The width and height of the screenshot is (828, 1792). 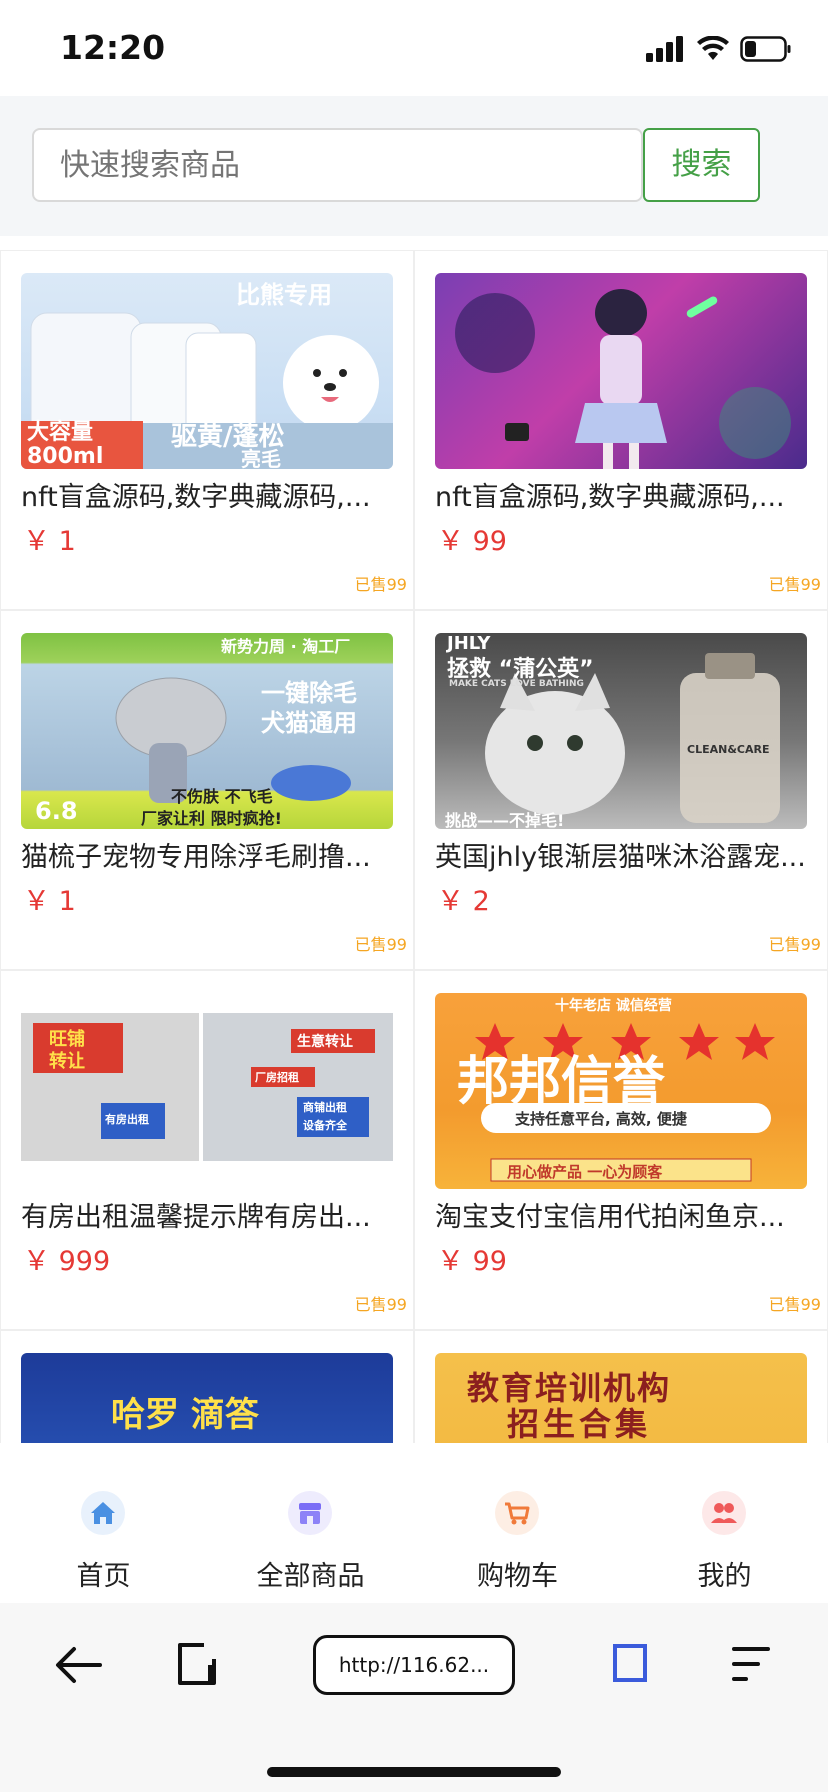 What do you see at coordinates (505, 820) in the screenshot?
I see `image-text: 挑战——不掉毛!` at bounding box center [505, 820].